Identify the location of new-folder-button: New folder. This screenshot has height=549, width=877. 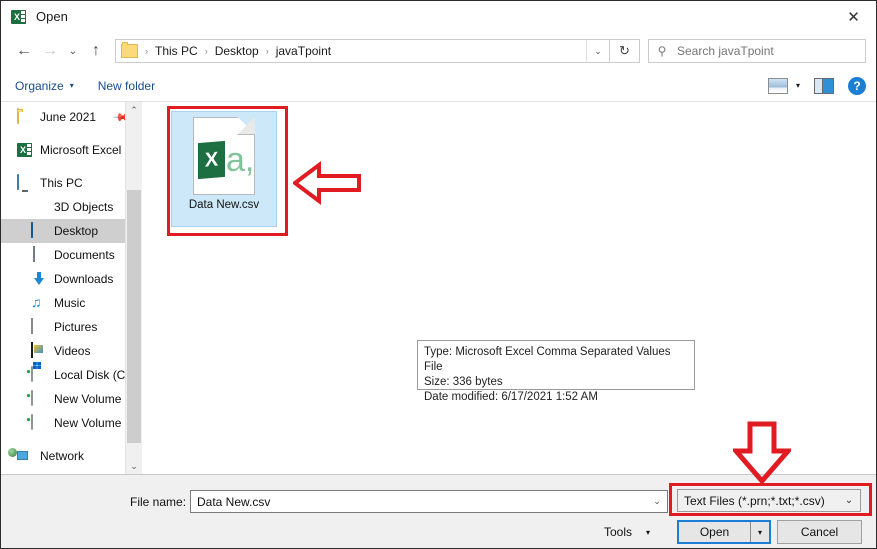
(126, 86).